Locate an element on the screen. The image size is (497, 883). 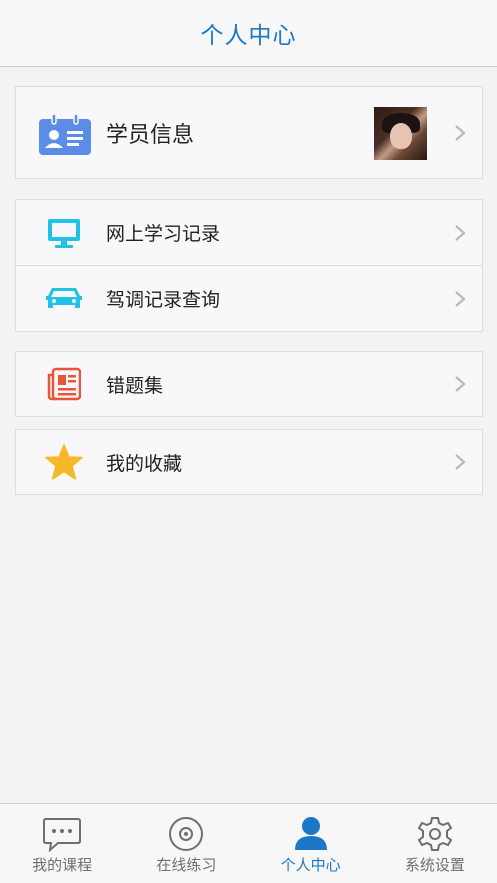
records-card: 网上学习记录 驾调记录查询 is located at coordinates (249, 265).